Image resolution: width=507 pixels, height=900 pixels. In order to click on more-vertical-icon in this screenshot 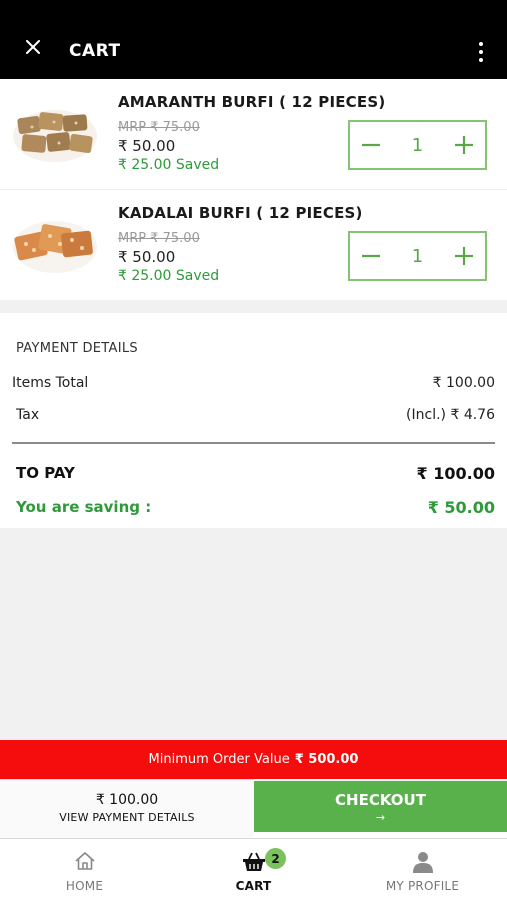, I will do `click(481, 52)`.